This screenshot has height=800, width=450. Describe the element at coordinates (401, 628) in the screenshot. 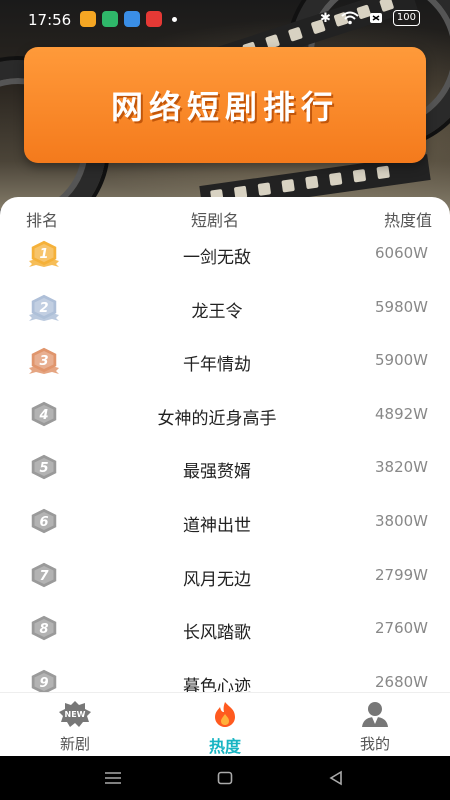

I see `heat-value: 2760W` at that location.